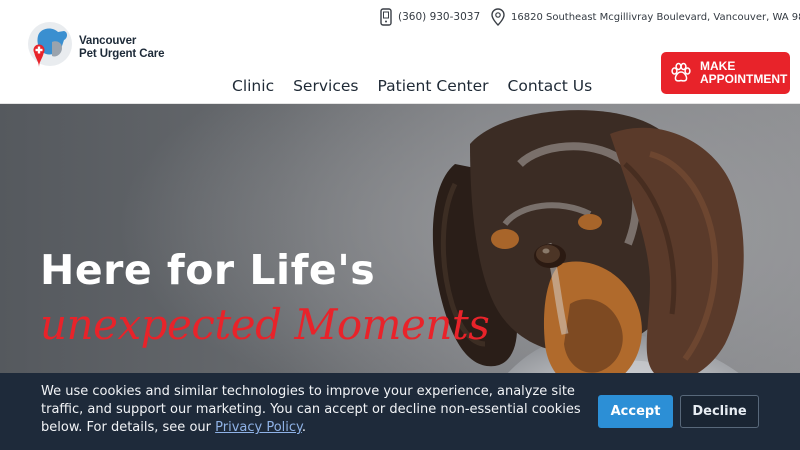  I want to click on accept-cookies-button: Accept, so click(635, 411).